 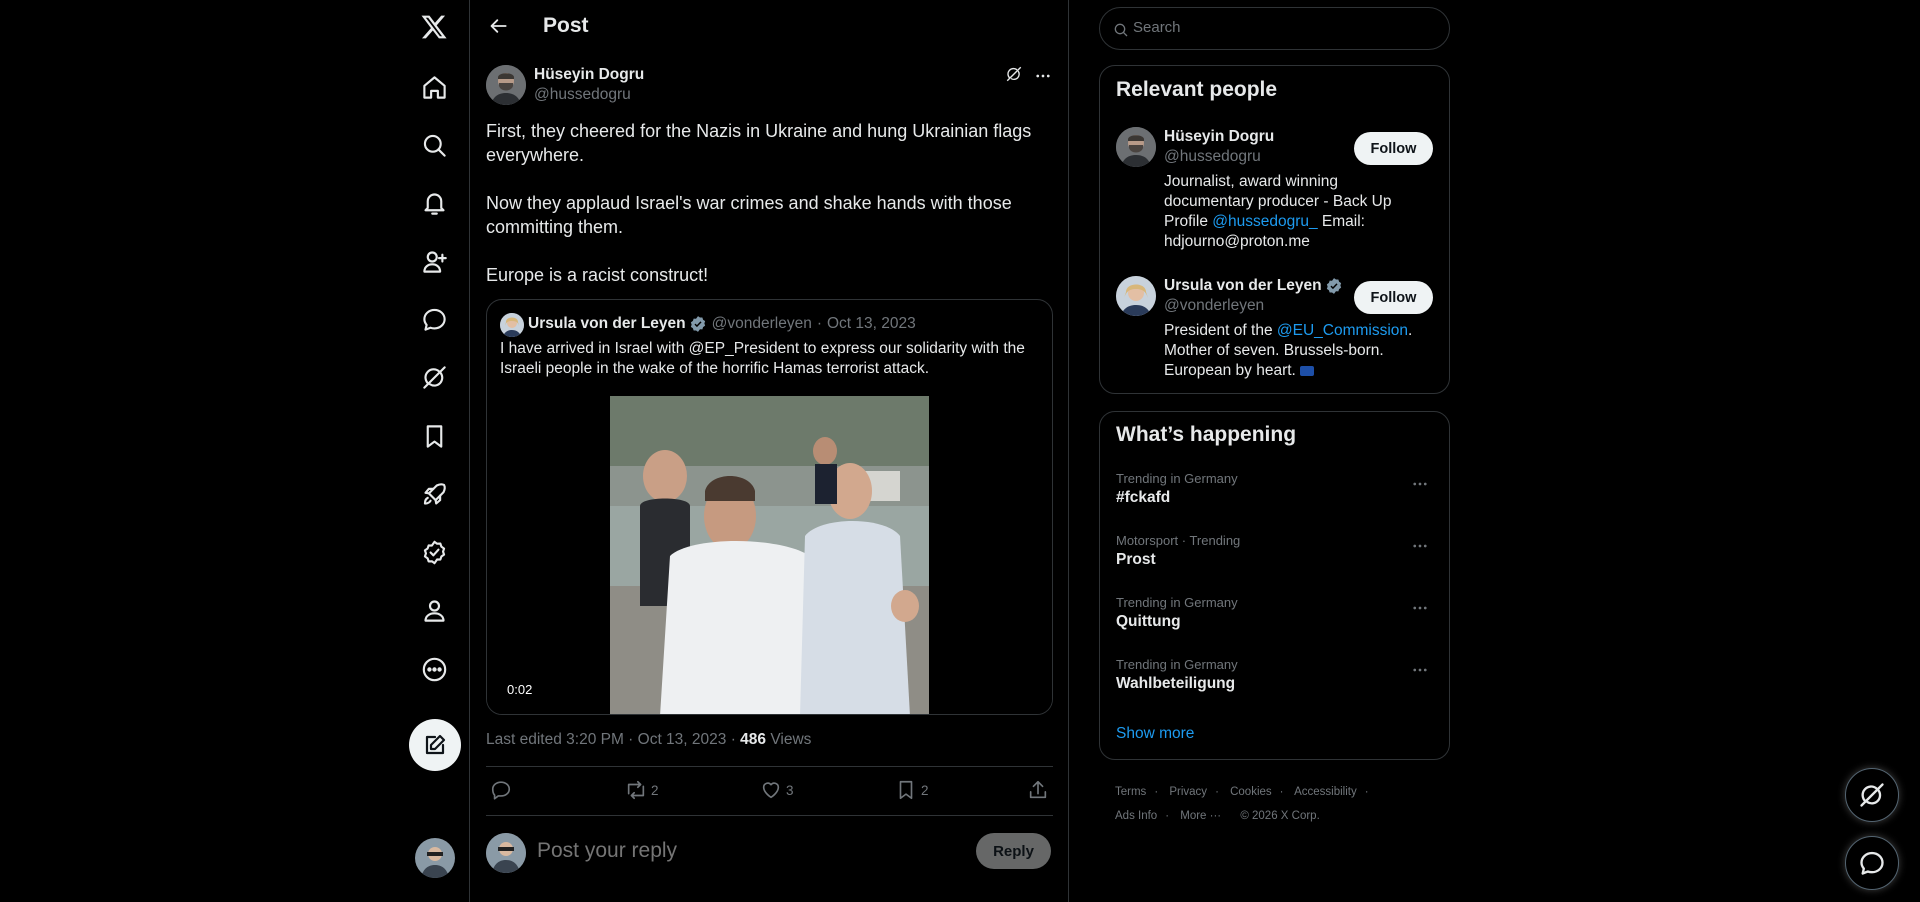 I want to click on edited-timestamp: Last edited 3:20 PM · Oct 13, 2023 ·, so click(x=613, y=739).